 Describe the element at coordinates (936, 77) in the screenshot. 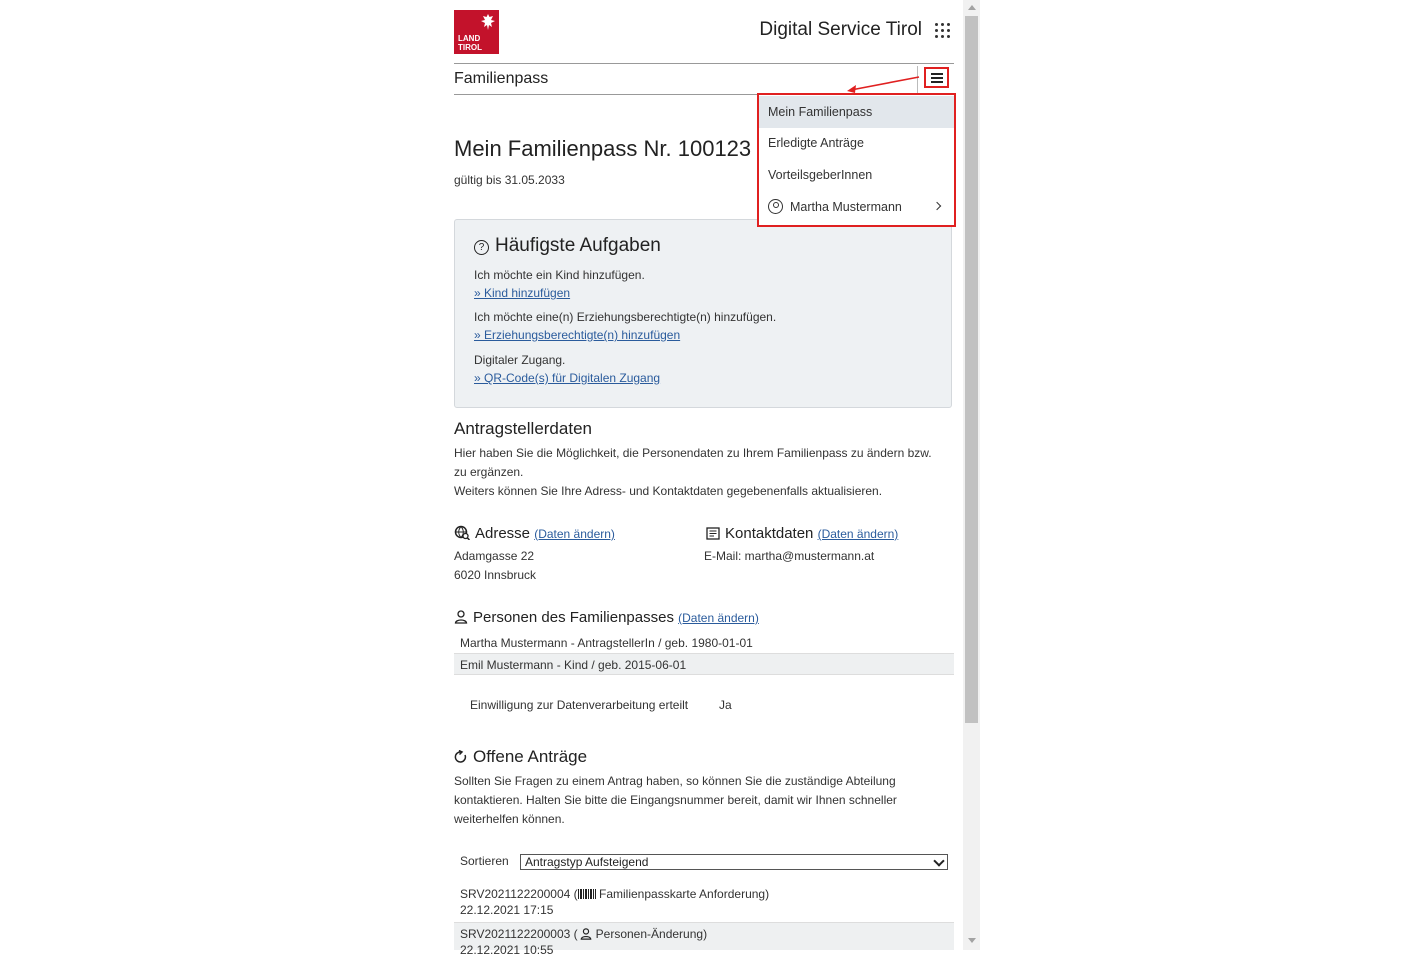

I see `hamburger-menu-button` at that location.